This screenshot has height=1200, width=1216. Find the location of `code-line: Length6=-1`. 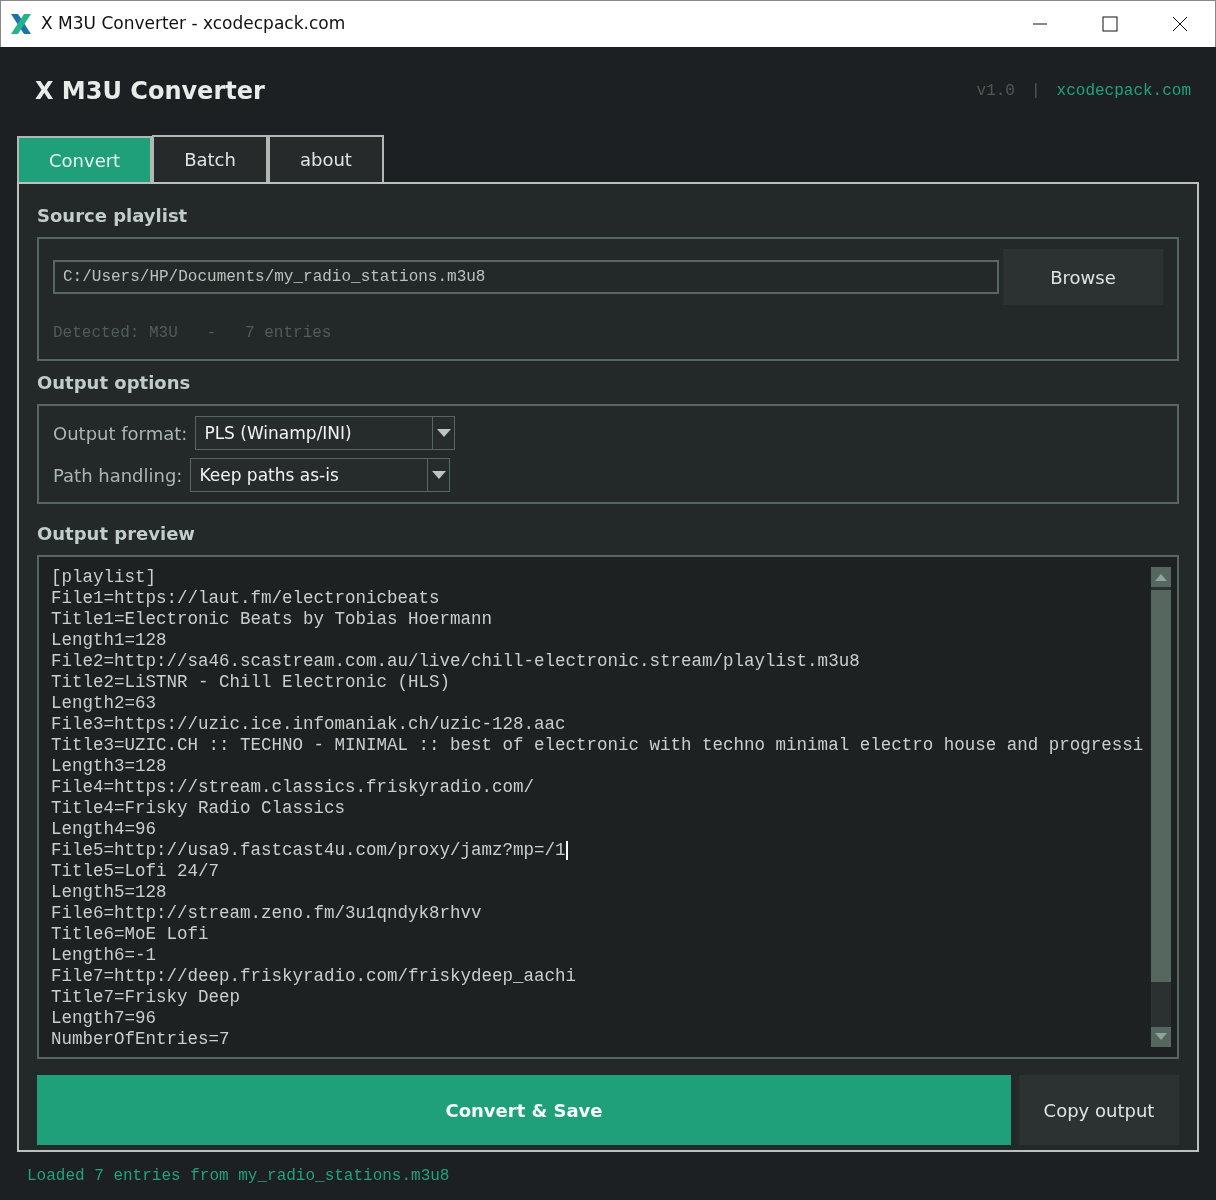

code-line: Length6=-1 is located at coordinates (104, 955).